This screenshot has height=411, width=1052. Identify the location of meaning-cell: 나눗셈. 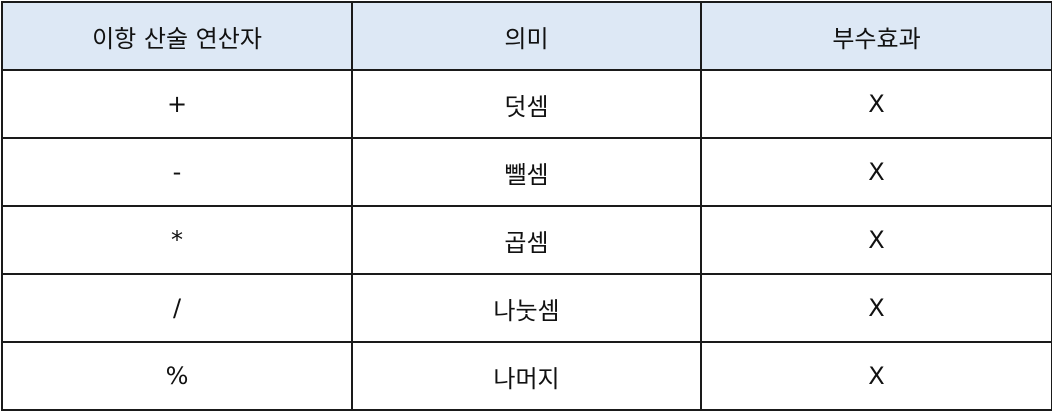
(526, 308).